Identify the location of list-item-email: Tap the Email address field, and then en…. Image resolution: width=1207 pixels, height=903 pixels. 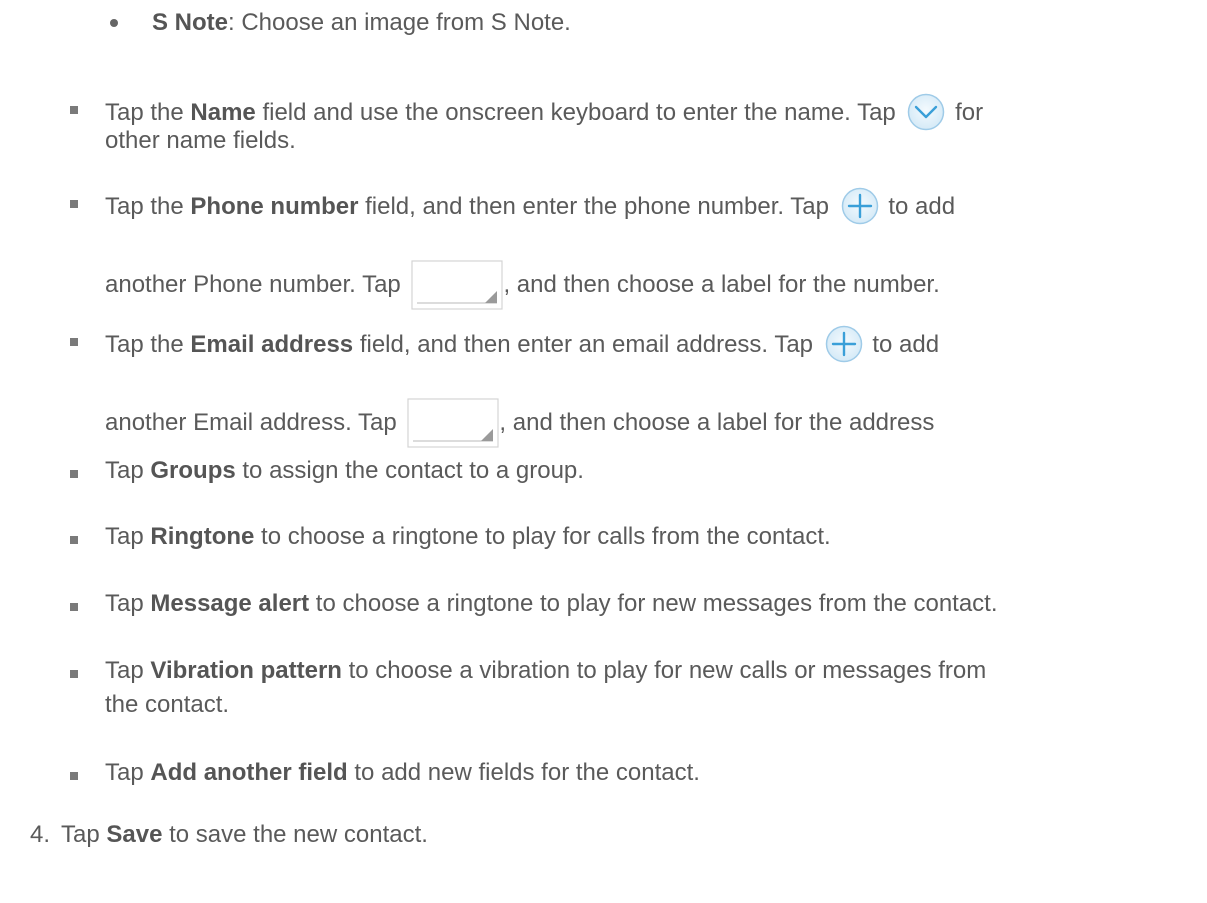
(603, 384).